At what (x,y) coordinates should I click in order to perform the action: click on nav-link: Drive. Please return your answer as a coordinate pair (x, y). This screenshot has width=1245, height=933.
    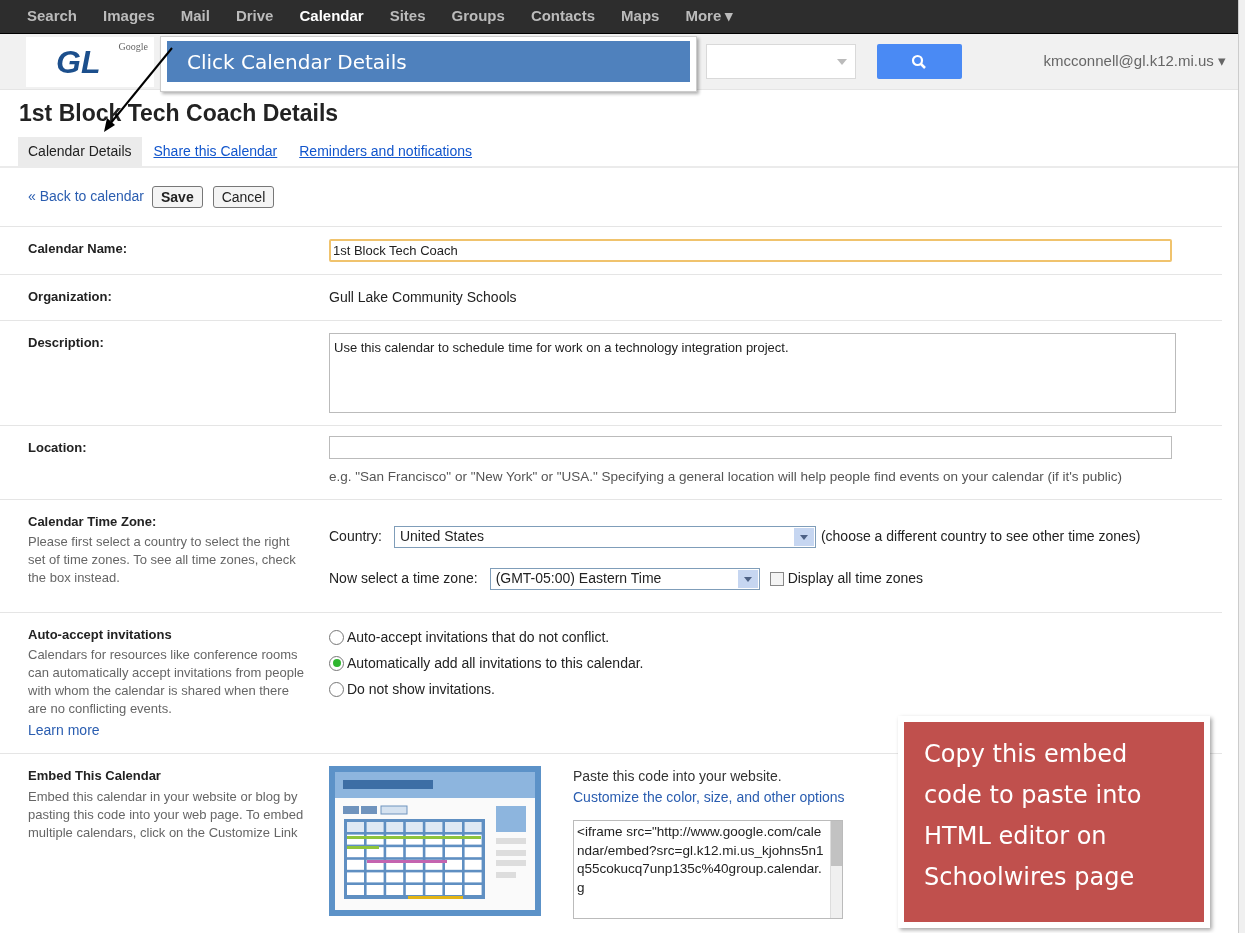
    Looking at the image, I should click on (254, 16).